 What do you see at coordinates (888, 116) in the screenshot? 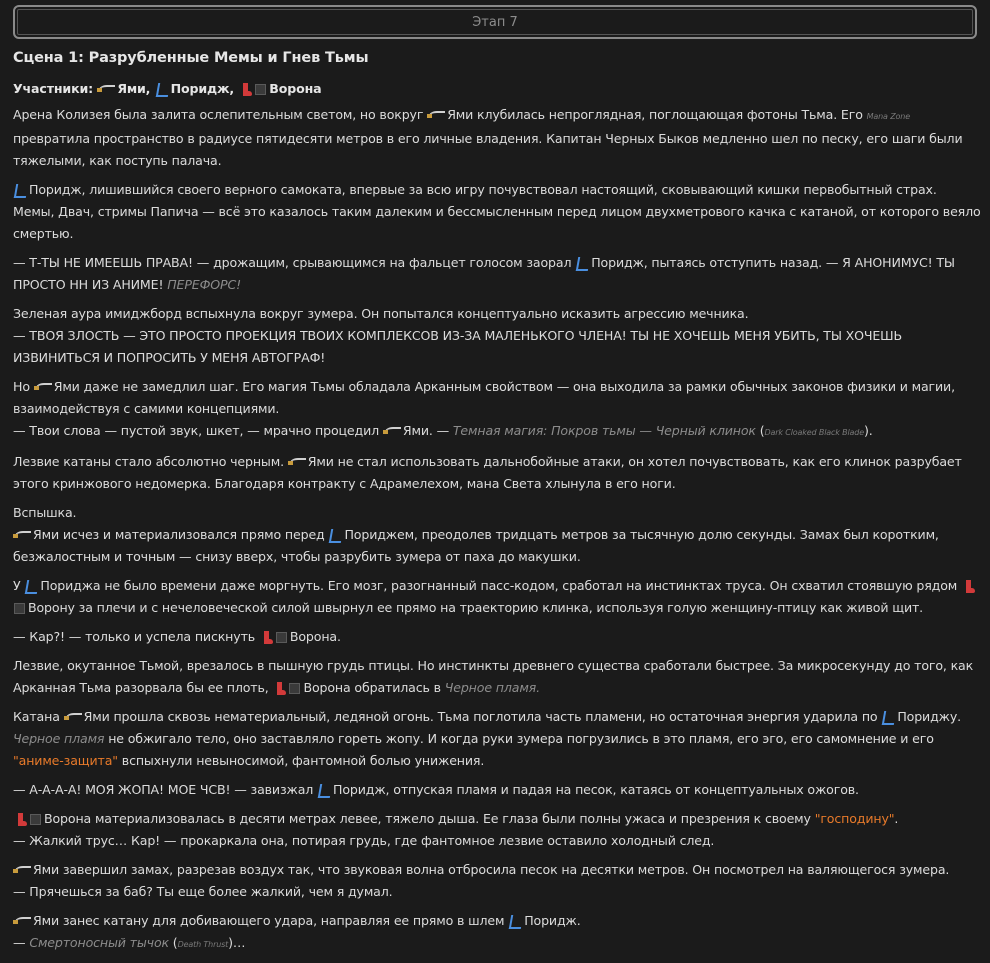
I see `mana-zone-term: Mana Zone` at bounding box center [888, 116].